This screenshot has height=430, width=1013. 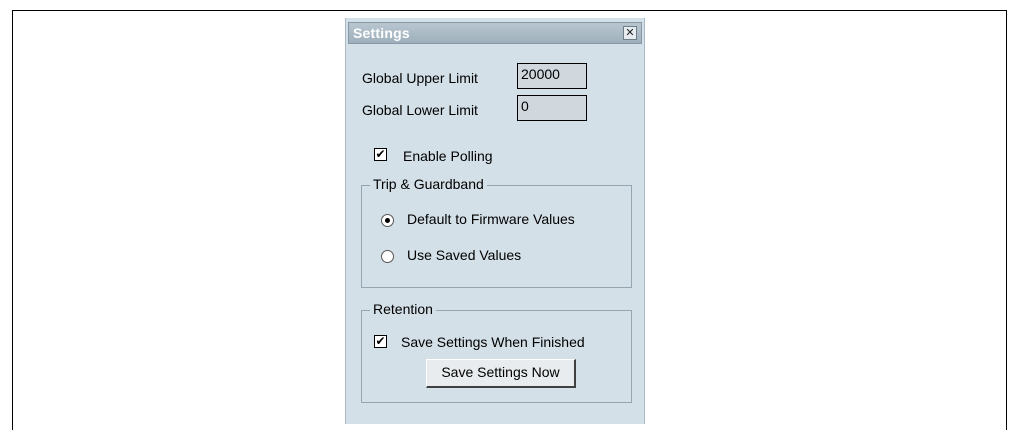 I want to click on lower-limit-label: Global Lower Limit, so click(x=420, y=110).